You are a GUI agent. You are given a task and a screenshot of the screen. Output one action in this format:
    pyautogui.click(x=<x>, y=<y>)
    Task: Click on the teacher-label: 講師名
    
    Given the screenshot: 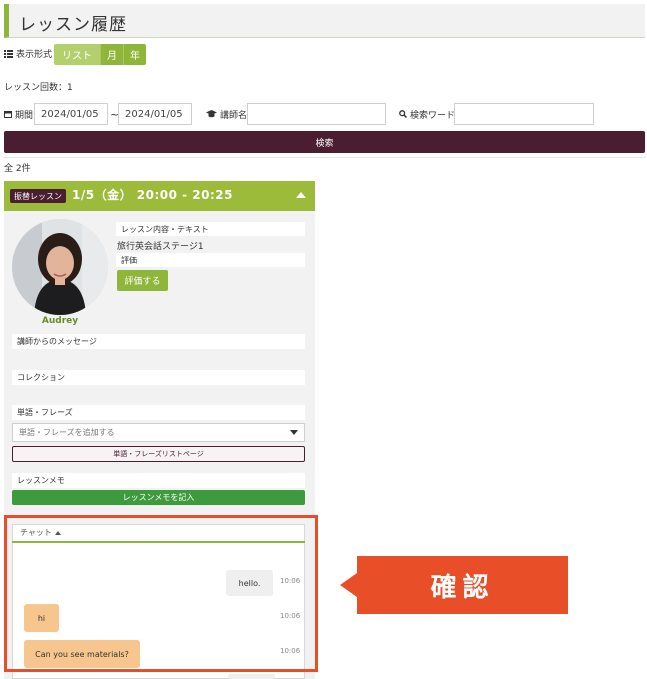 What is the action you would take?
    pyautogui.click(x=226, y=114)
    